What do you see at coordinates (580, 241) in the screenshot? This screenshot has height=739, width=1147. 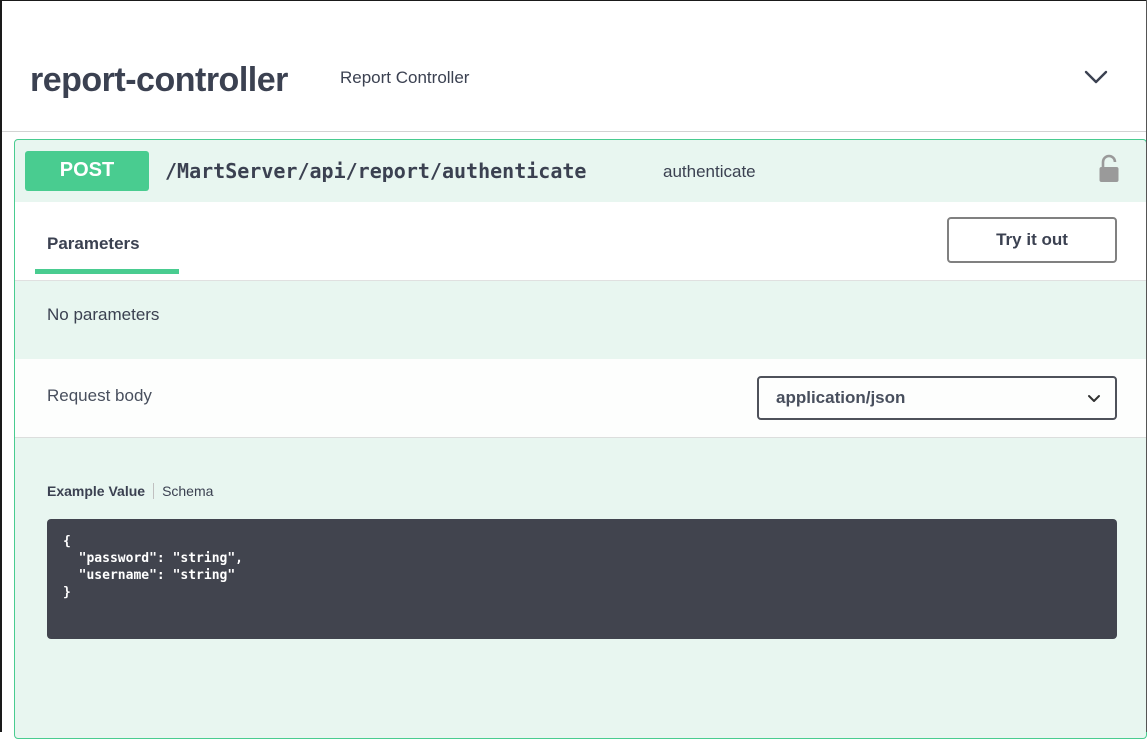 I see `parameters-section-header: Parameters Try it out` at bounding box center [580, 241].